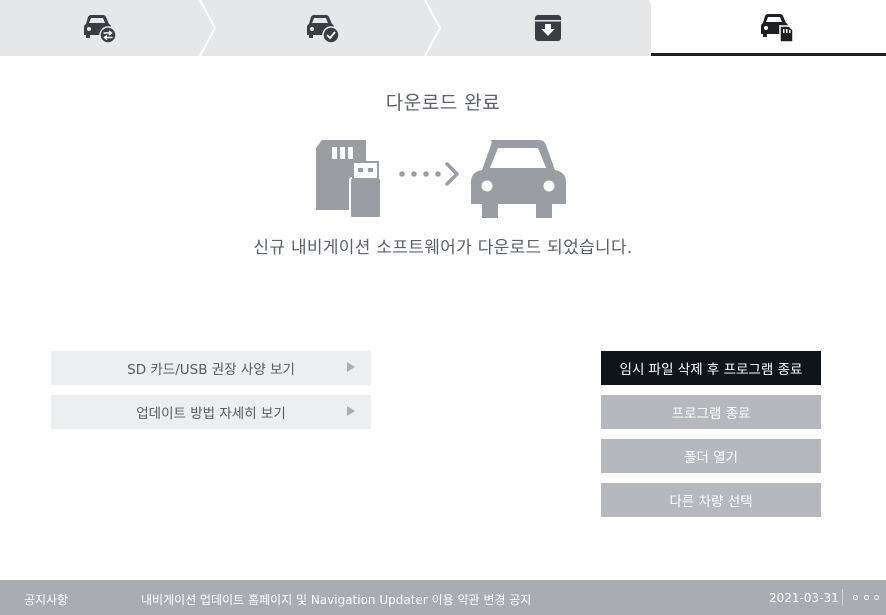 The height and width of the screenshot is (615, 886). What do you see at coordinates (866, 597) in the screenshot?
I see `more-icon` at bounding box center [866, 597].